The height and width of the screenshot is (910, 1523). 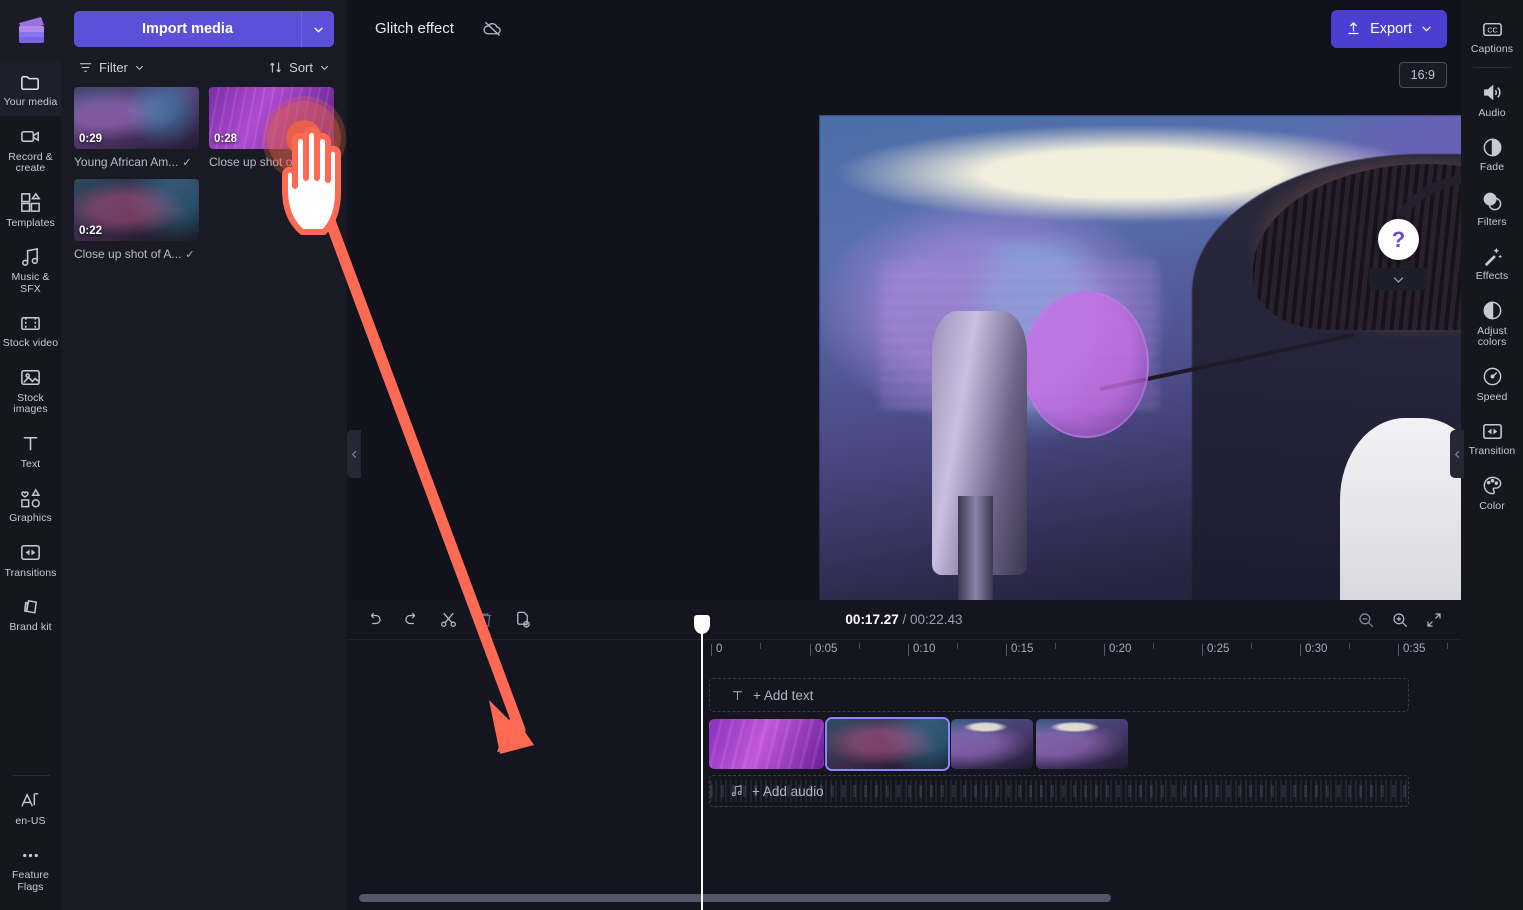 I want to click on music-note-icon, so click(x=30, y=257).